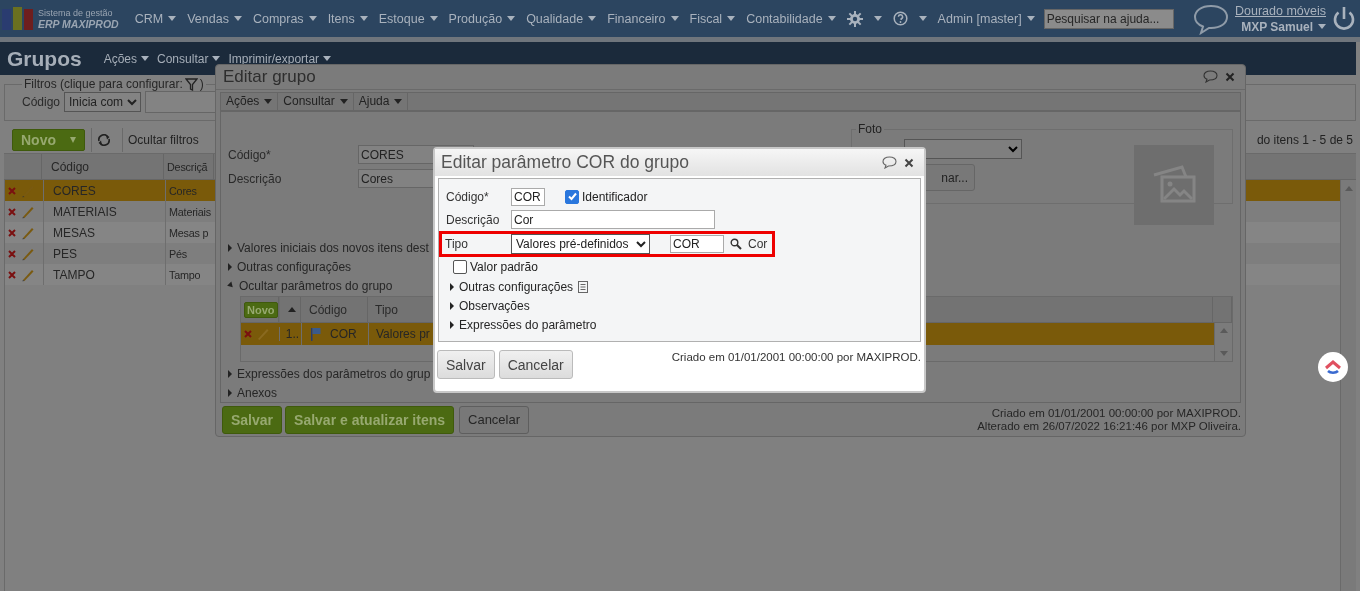 This screenshot has width=1360, height=591. I want to click on paging-text: do itens 1 - 5 de 5, so click(1304, 140).